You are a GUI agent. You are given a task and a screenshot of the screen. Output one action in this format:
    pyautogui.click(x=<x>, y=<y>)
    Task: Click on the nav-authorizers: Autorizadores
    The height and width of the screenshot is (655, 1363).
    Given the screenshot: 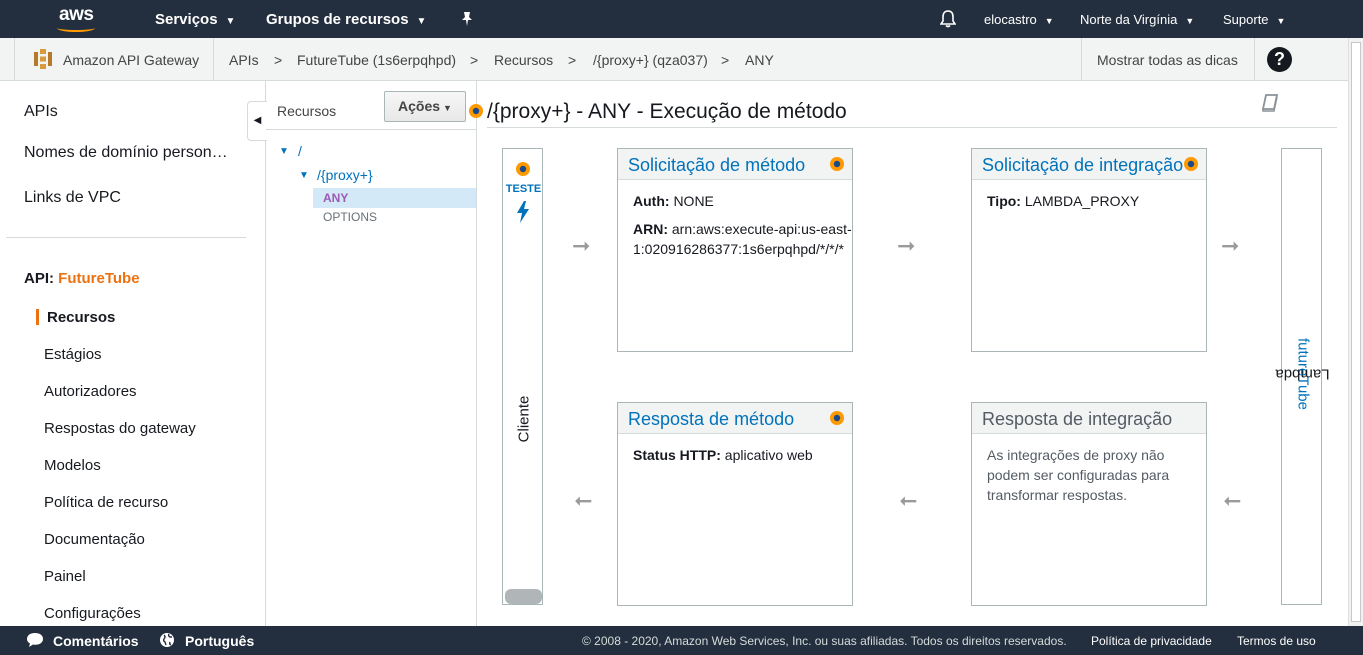 What is the action you would take?
    pyautogui.click(x=90, y=391)
    